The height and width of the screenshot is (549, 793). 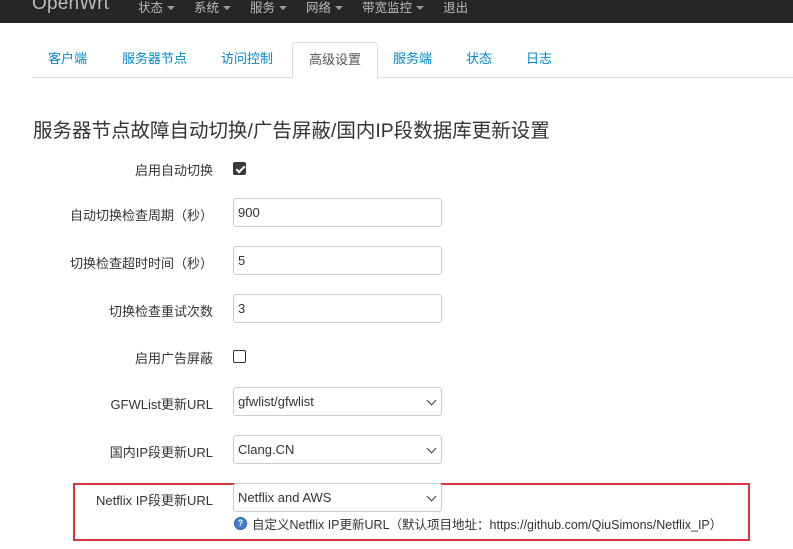 I want to click on menu-bandwidth: 带宽监控, so click(x=393, y=8).